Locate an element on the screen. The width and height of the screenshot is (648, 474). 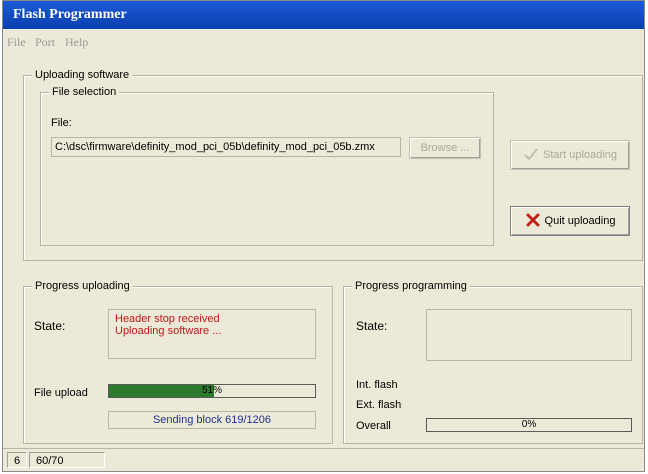
overall-progress-bar: 0% is located at coordinates (529, 425).